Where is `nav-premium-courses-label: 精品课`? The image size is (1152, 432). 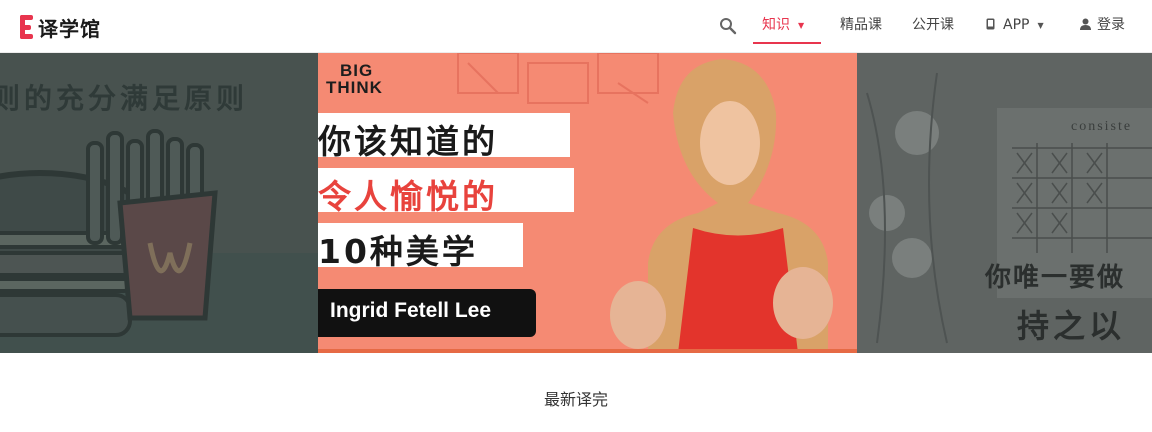 nav-premium-courses-label: 精品课 is located at coordinates (861, 25).